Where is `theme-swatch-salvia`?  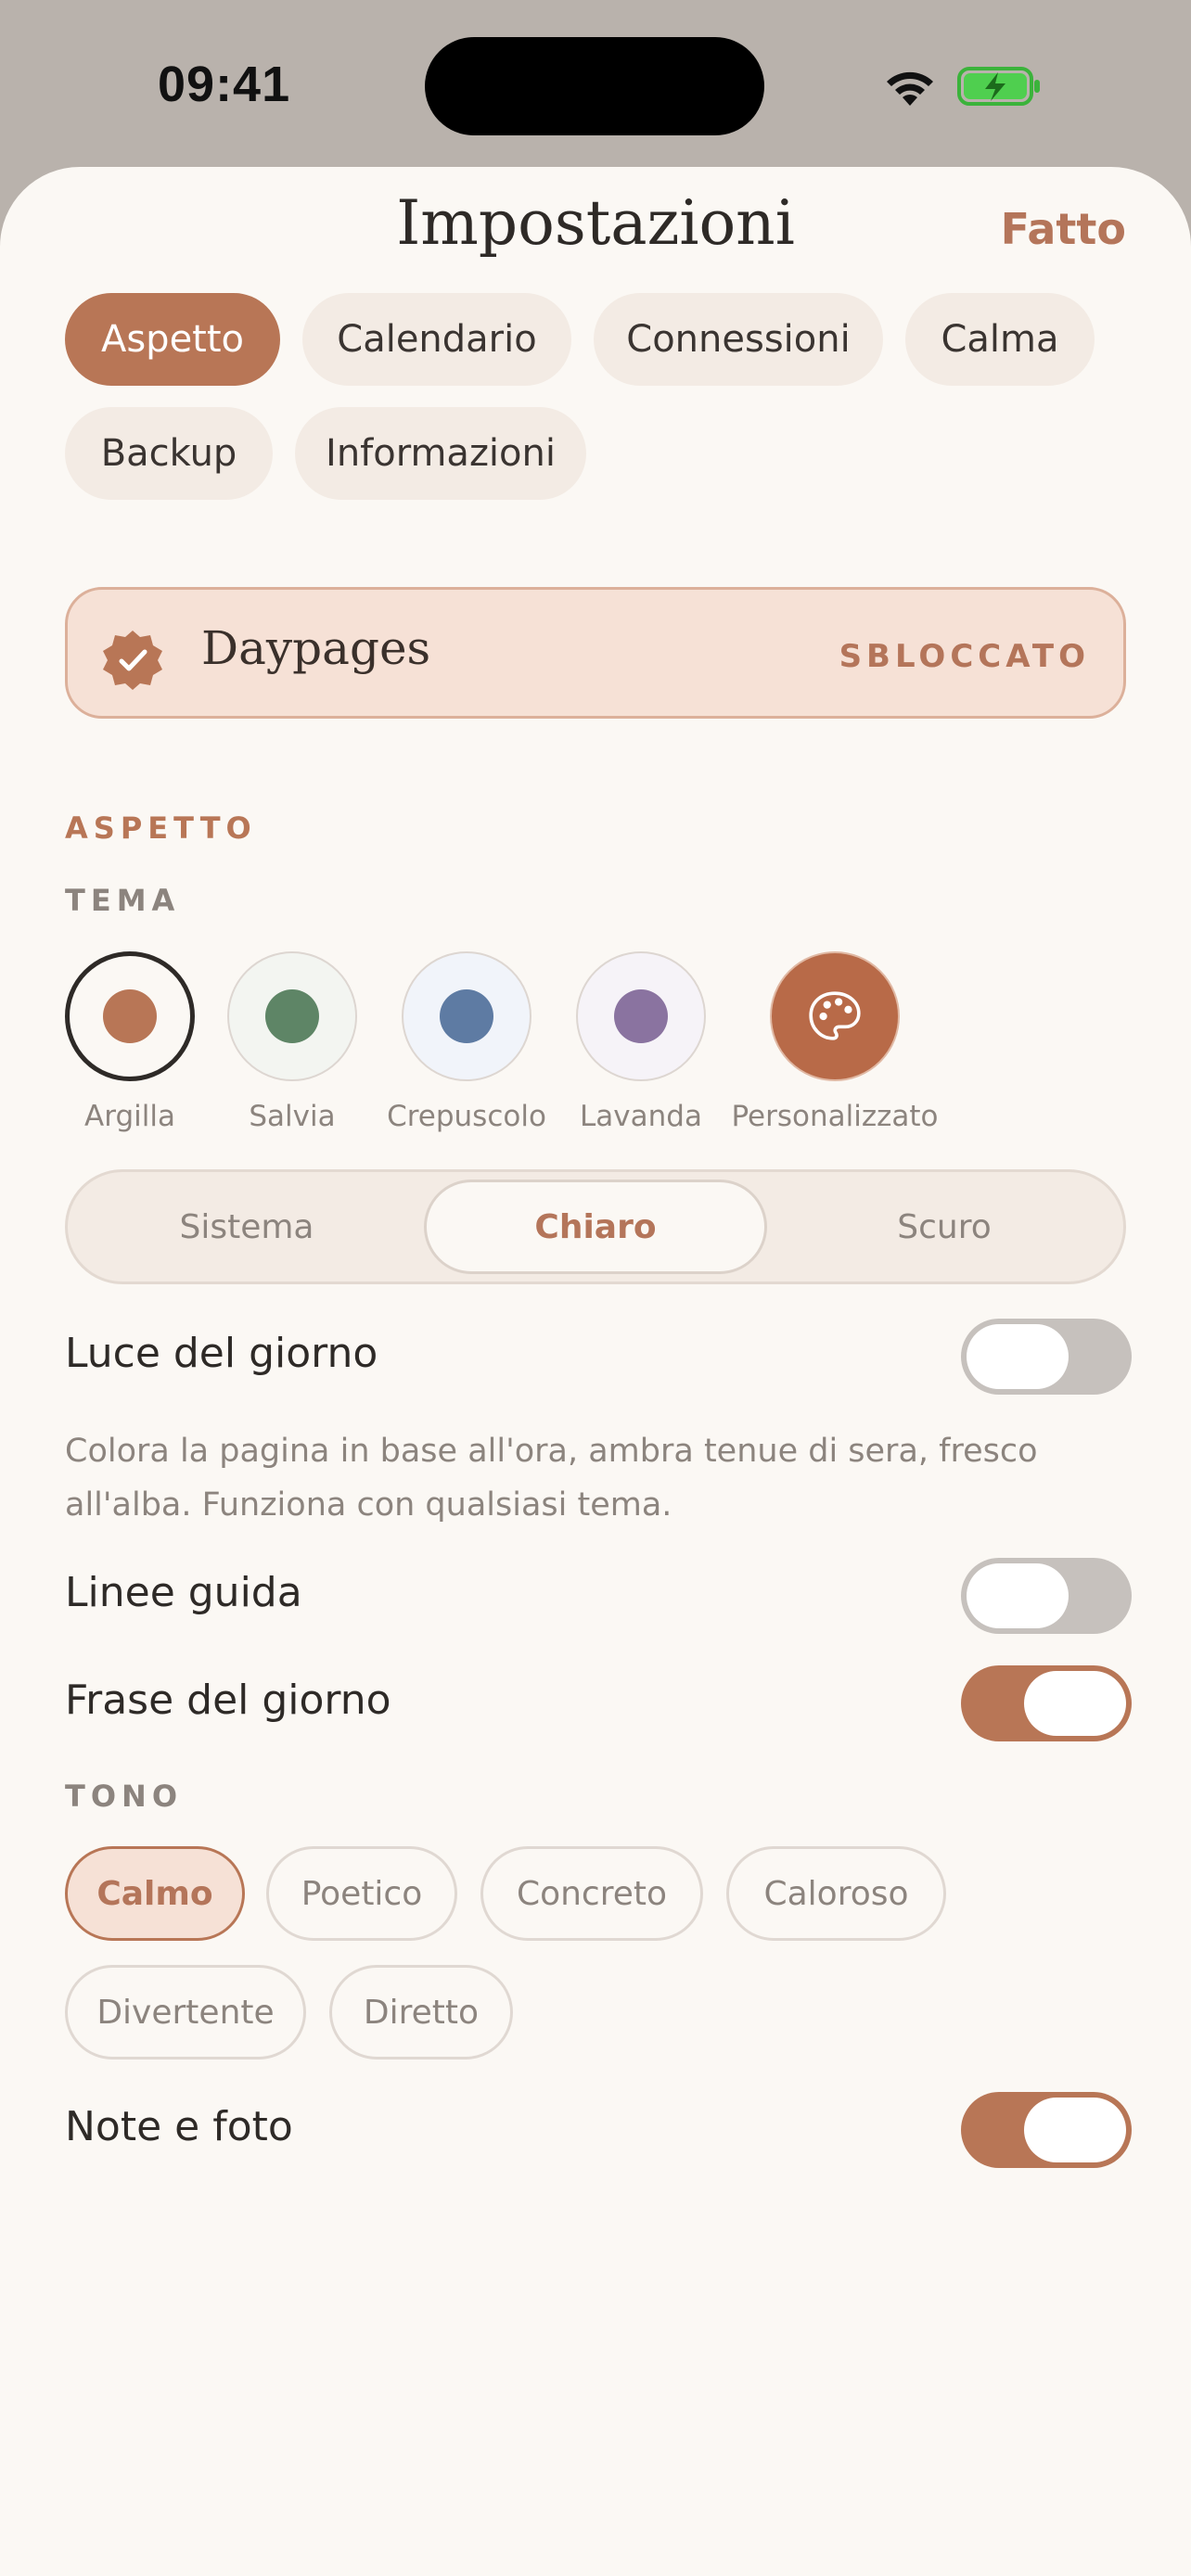 theme-swatch-salvia is located at coordinates (292, 1016).